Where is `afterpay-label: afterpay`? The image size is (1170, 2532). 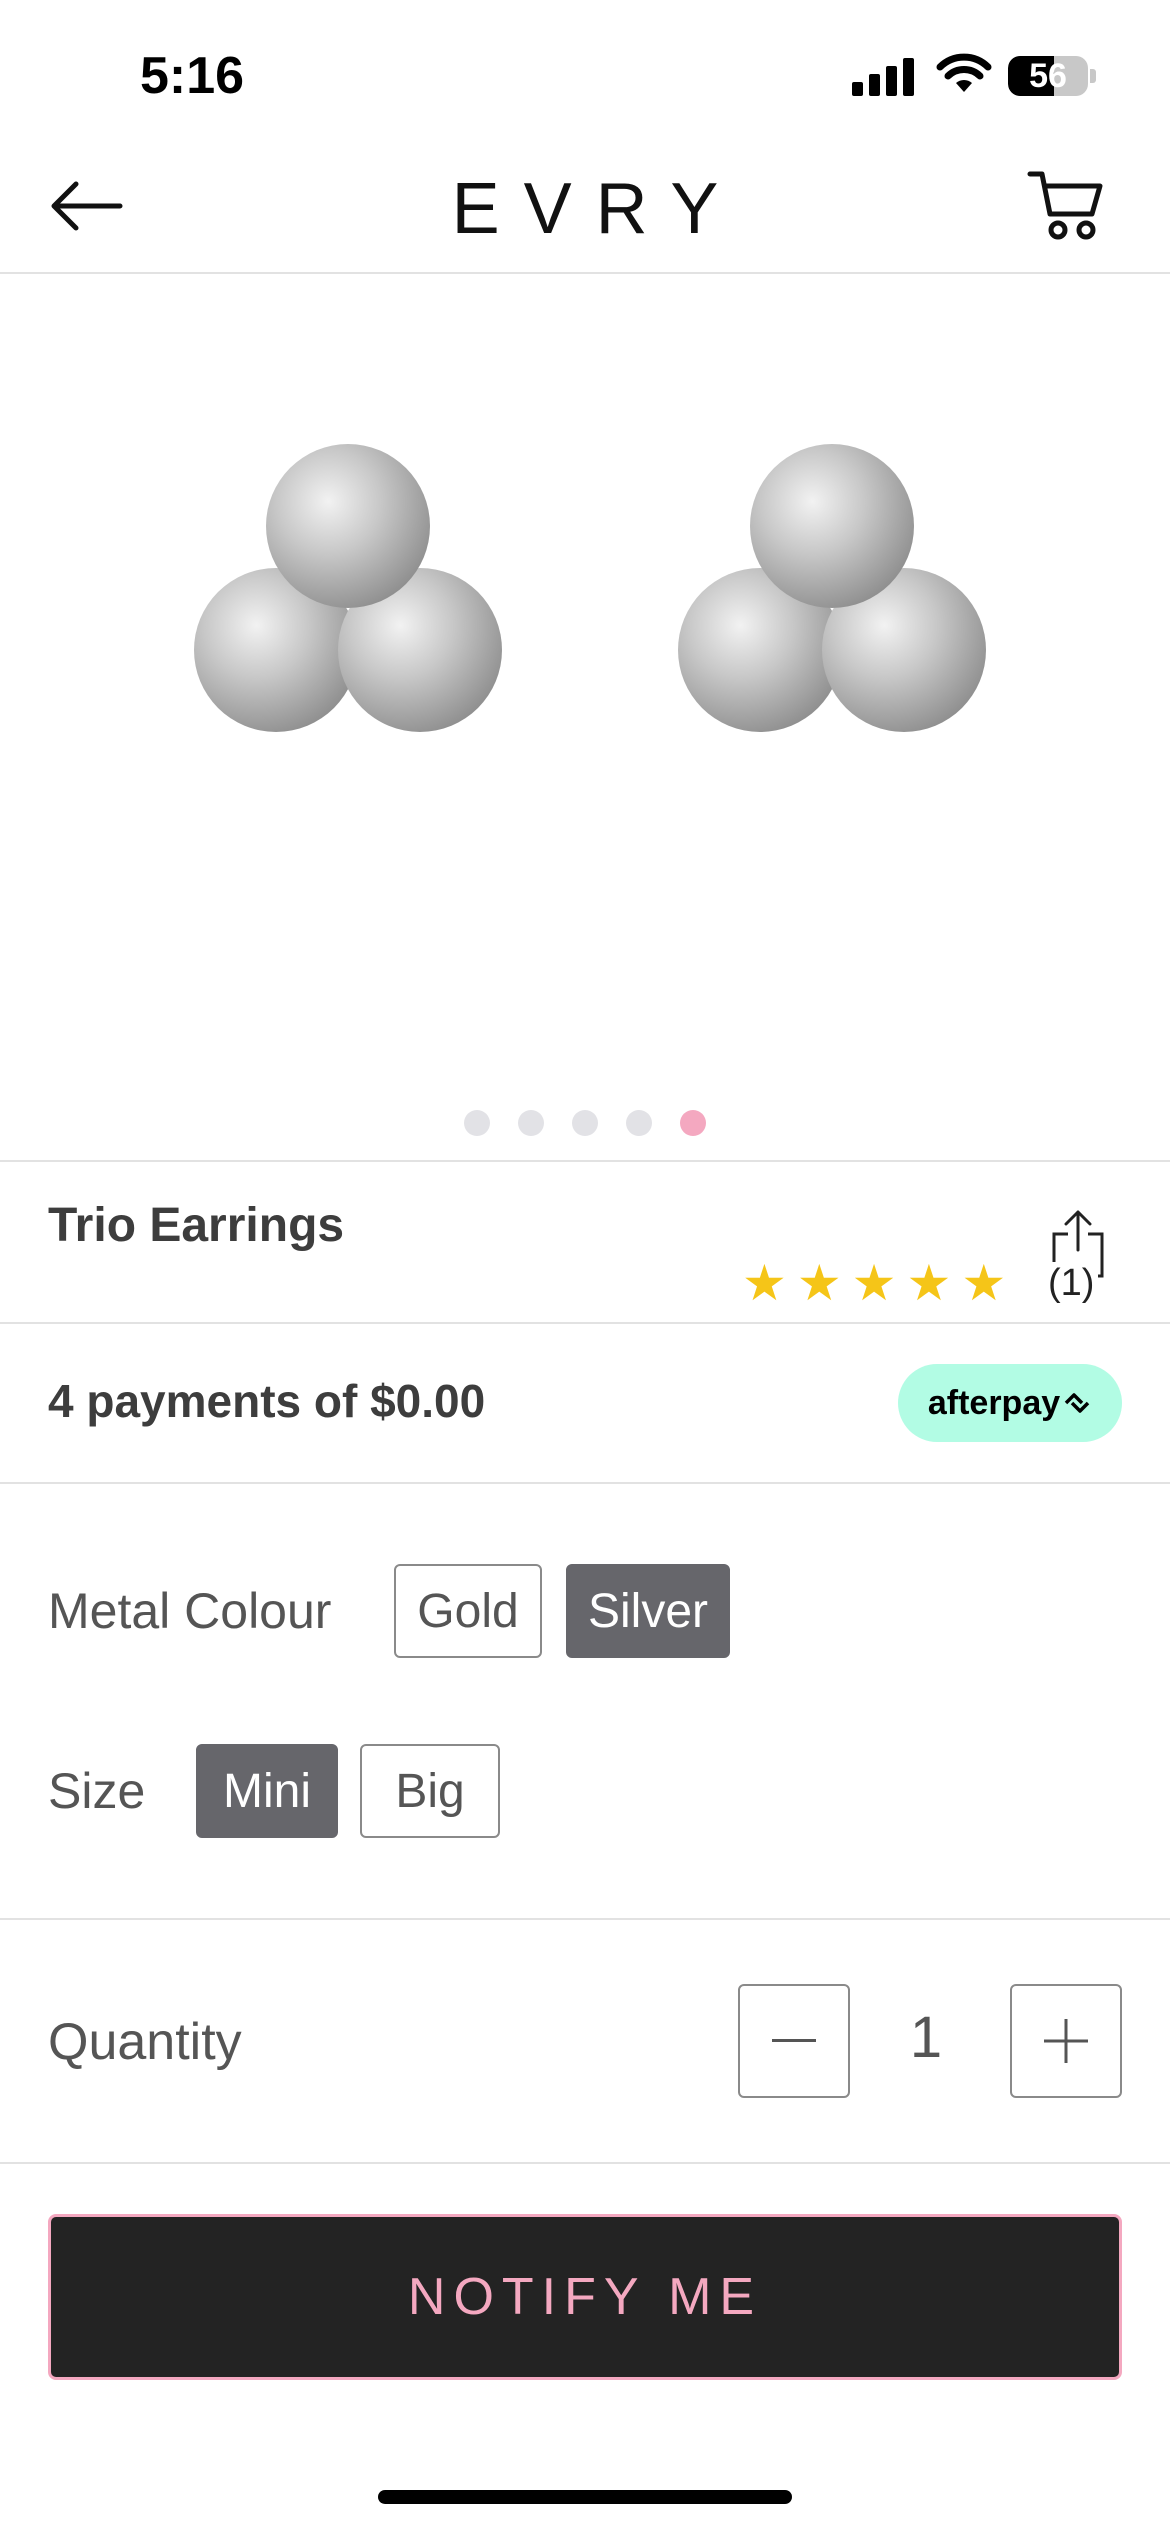
afterpay-label: afterpay is located at coordinates (994, 1402).